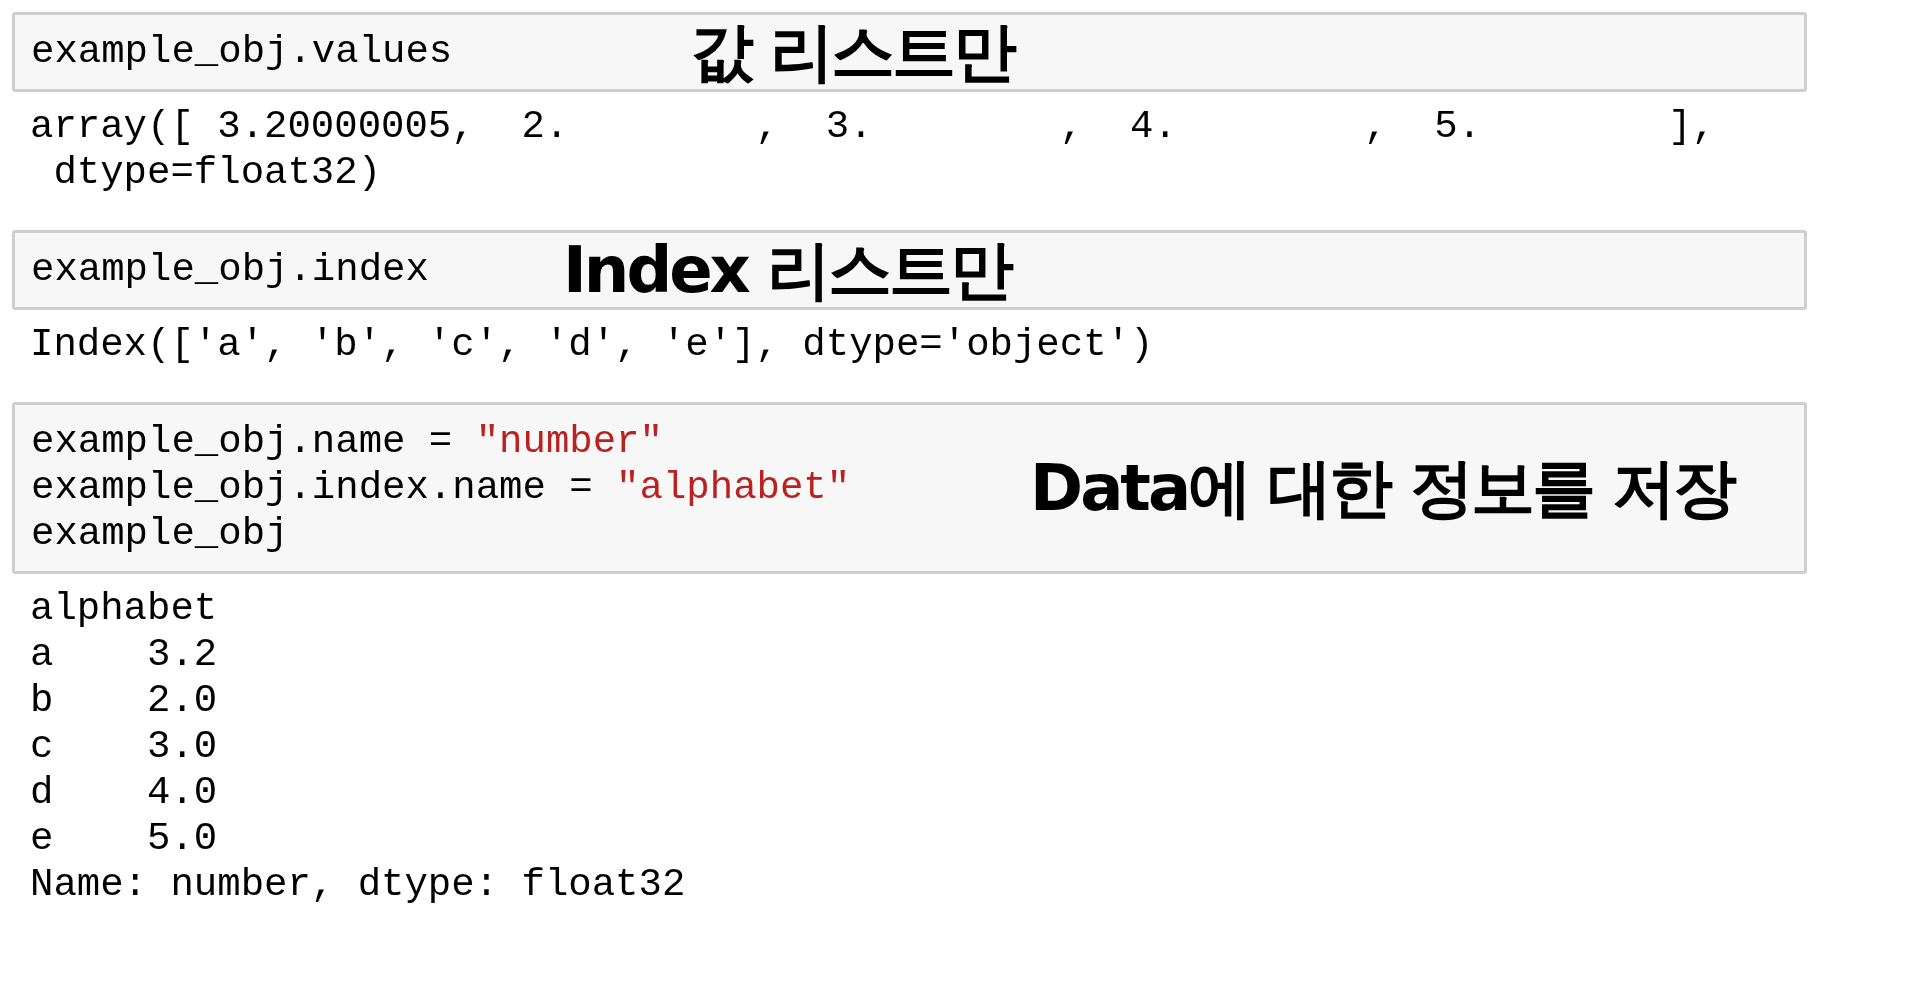 The height and width of the screenshot is (982, 1912). What do you see at coordinates (124, 655) in the screenshot?
I see `output-line: a 3.2` at bounding box center [124, 655].